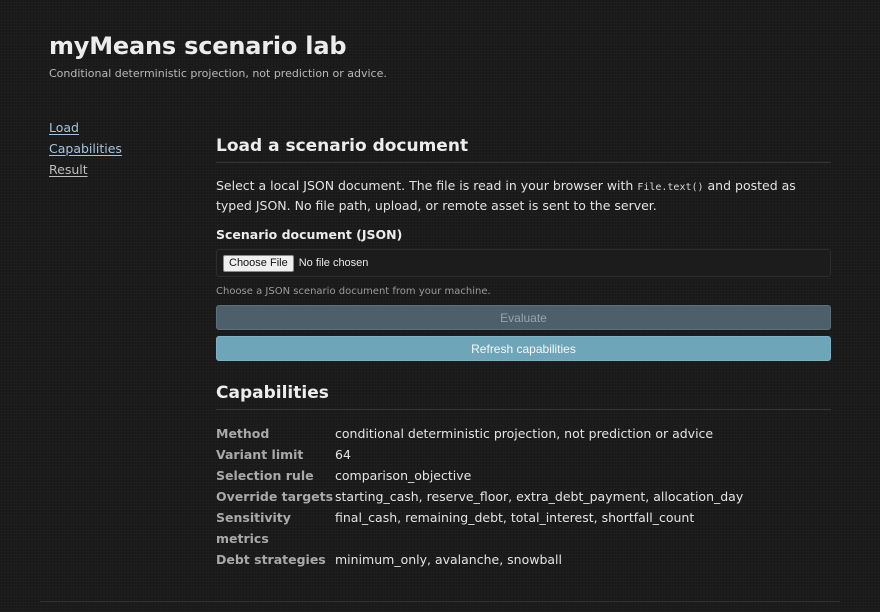 The image size is (880, 612). What do you see at coordinates (119, 127) in the screenshot?
I see `nav-link-load: Load` at bounding box center [119, 127].